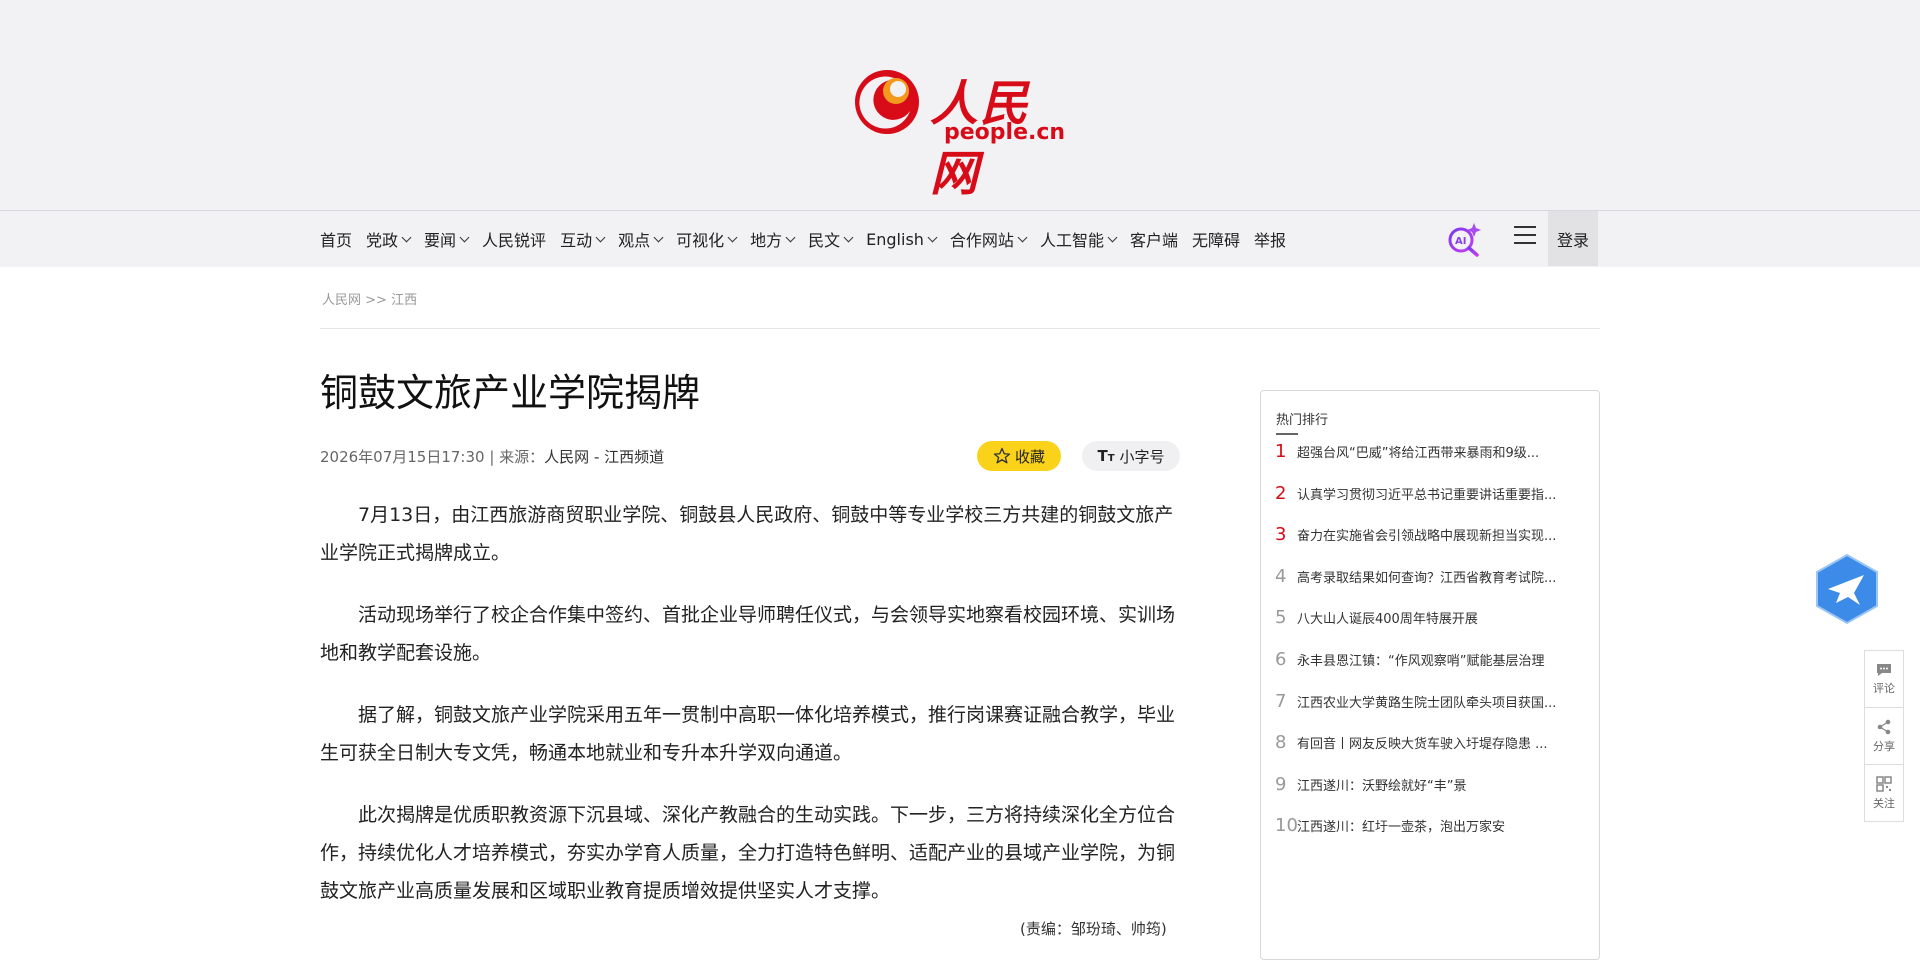 Image resolution: width=1920 pixels, height=969 pixels. I want to click on nav-item-label: 观点, so click(634, 240).